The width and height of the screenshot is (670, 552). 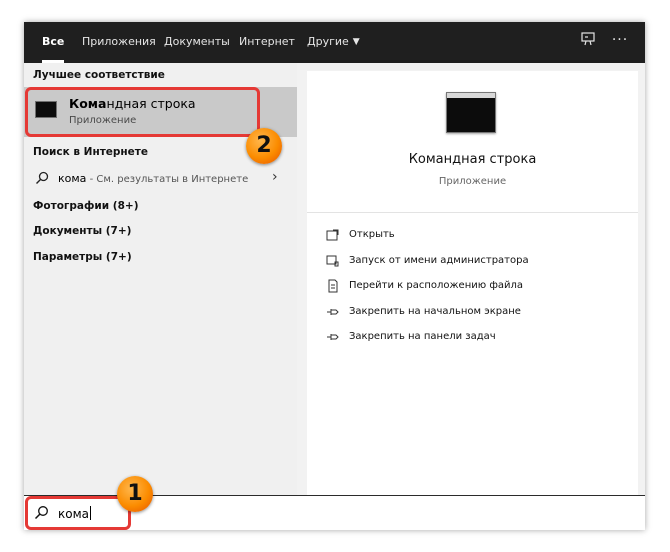 I want to click on web-hint: - См. результаты в Интернете, so click(x=167, y=179).